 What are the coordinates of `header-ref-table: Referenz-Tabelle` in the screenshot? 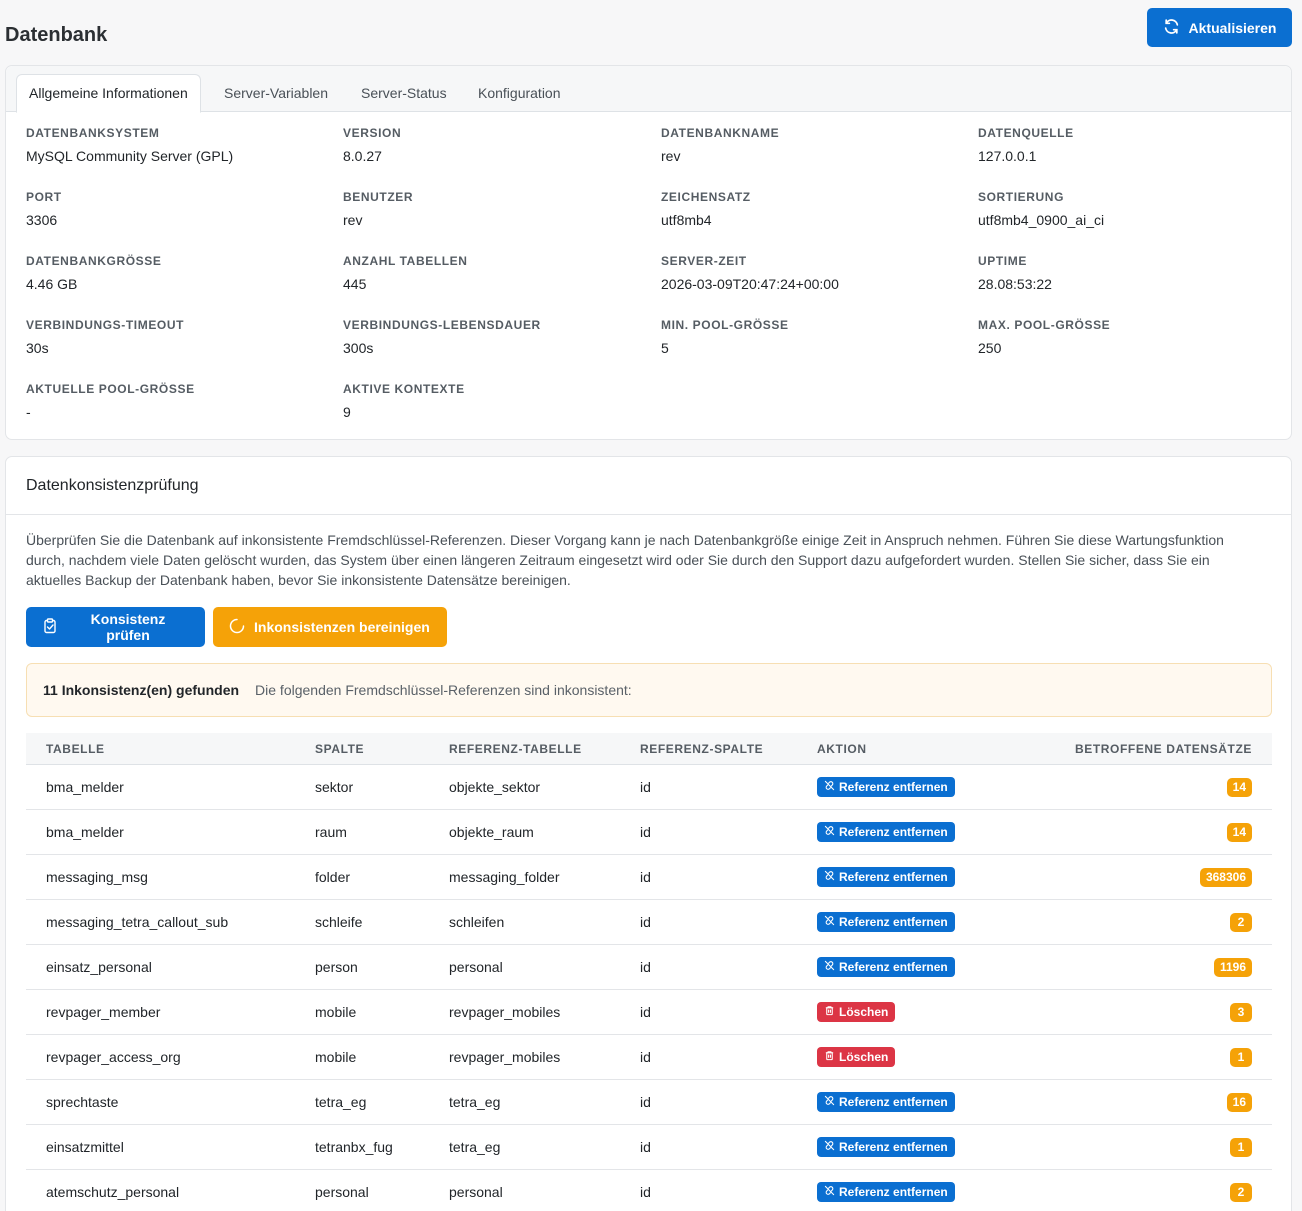 It's located at (515, 749).